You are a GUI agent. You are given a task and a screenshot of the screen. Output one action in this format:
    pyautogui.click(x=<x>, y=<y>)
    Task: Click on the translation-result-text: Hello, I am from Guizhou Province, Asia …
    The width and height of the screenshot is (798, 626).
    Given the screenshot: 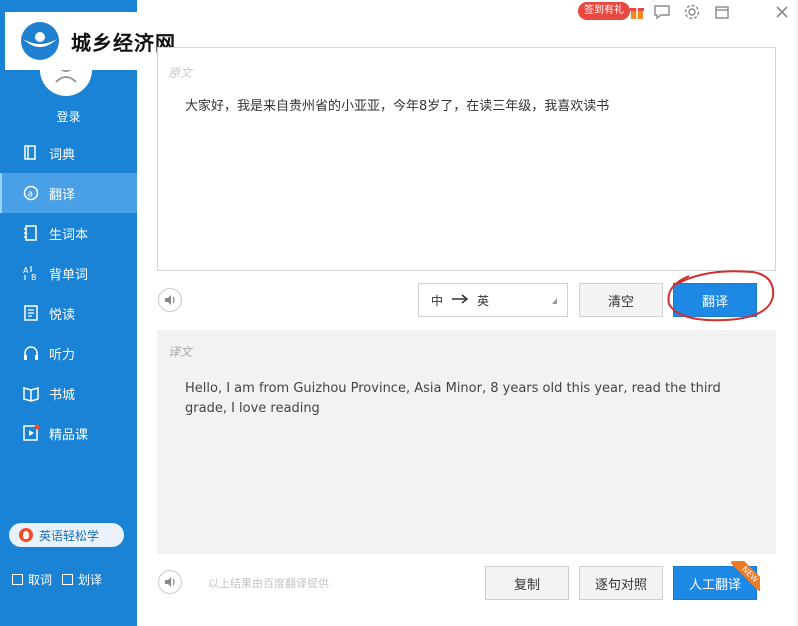 What is the action you would take?
    pyautogui.click(x=465, y=399)
    